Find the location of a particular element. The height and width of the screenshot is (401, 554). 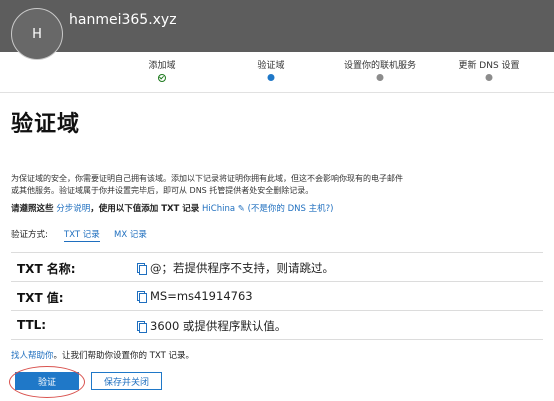

step-verify-domain-label: 验证域 is located at coordinates (271, 66).